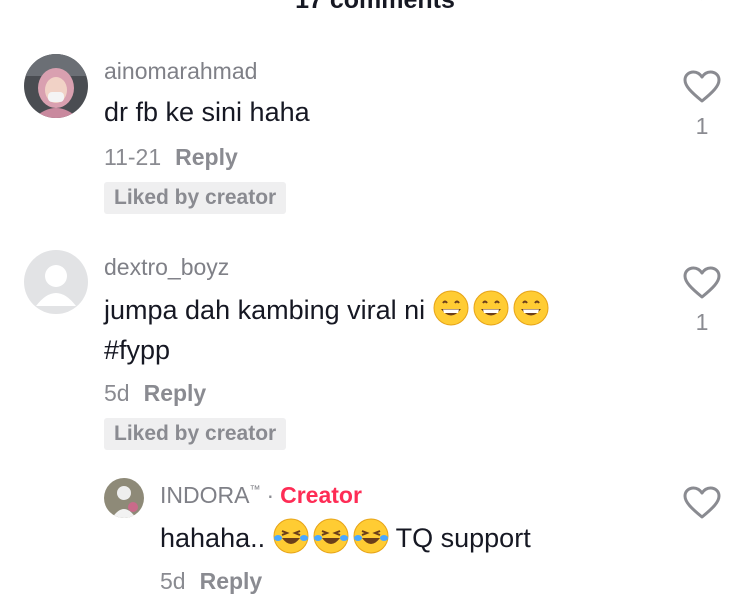  Describe the element at coordinates (117, 393) in the screenshot. I see `comment-date: 5d` at that location.